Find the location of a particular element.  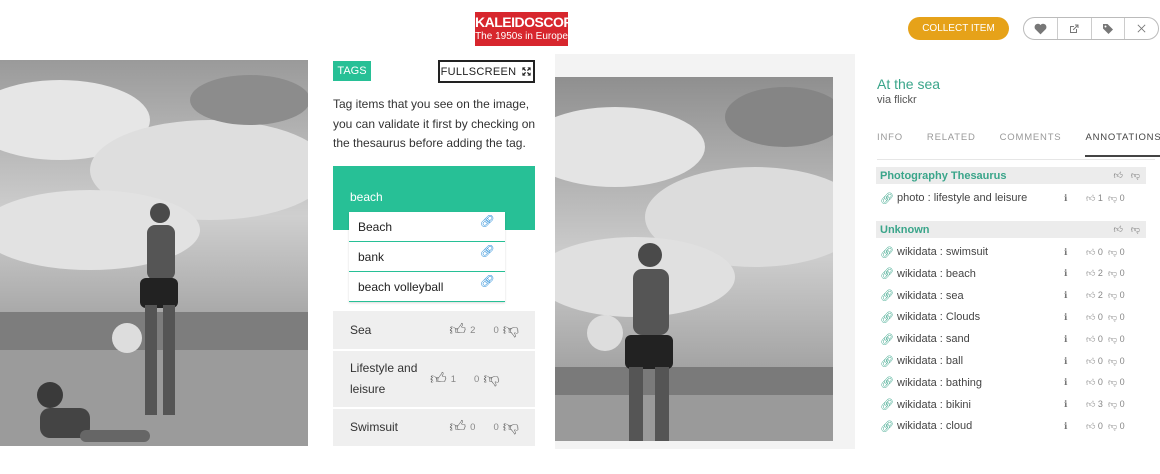

suggestion-item: bank 🔗︎ is located at coordinates (427, 257).